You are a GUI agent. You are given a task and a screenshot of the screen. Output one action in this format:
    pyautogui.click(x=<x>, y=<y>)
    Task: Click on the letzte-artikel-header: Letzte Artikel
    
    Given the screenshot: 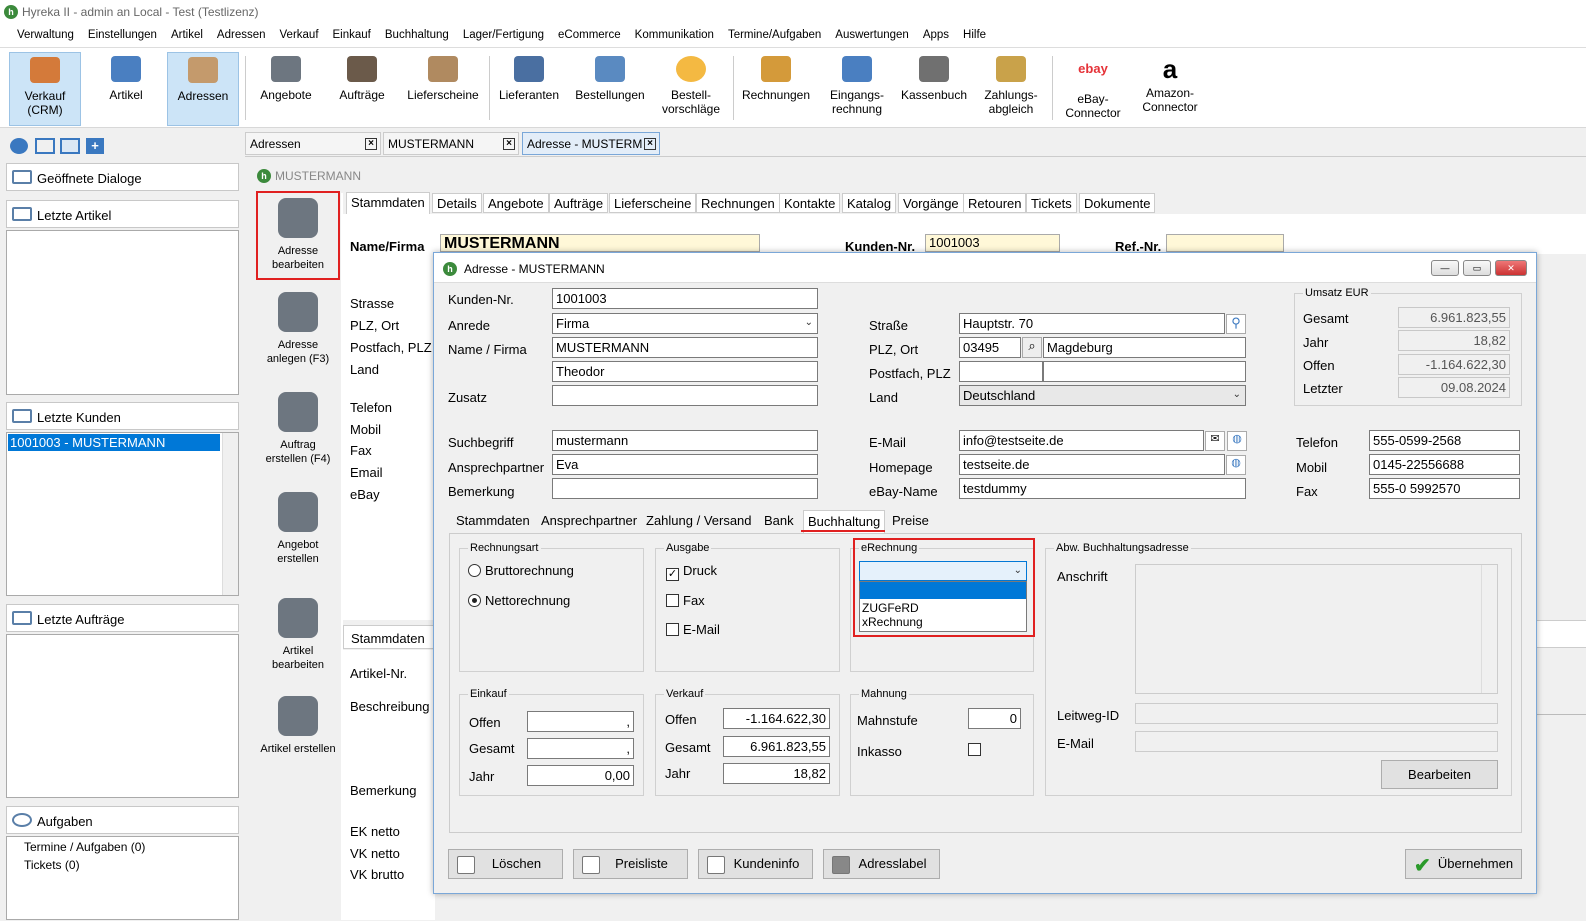 What is the action you would take?
    pyautogui.click(x=122, y=214)
    